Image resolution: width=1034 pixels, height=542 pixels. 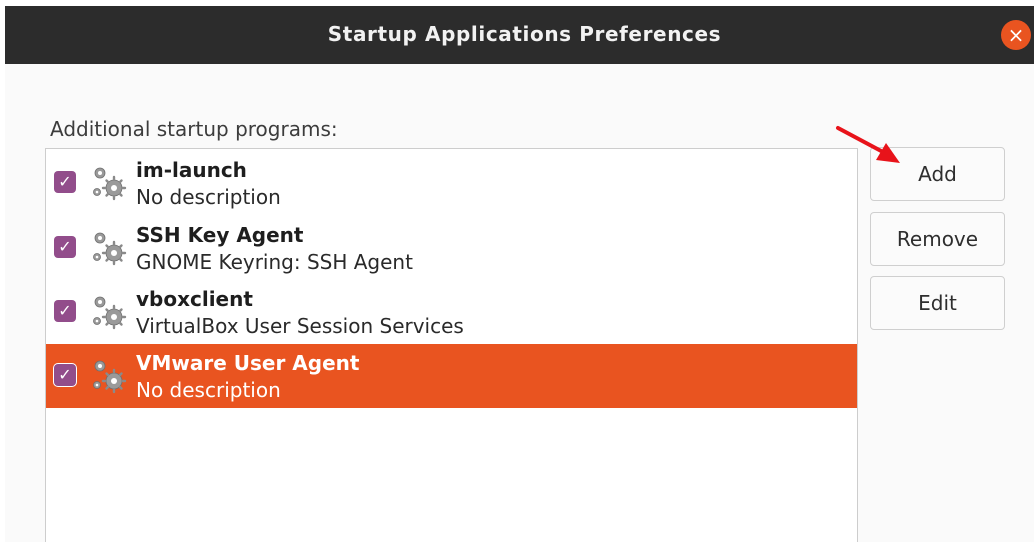 I want to click on program-description: VirtualBox User Session Services, so click(x=300, y=326).